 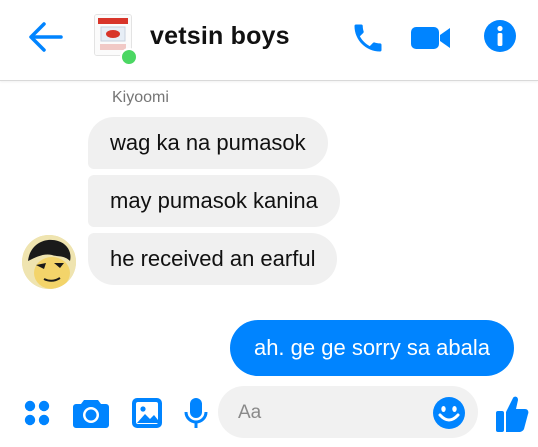 What do you see at coordinates (37, 413) in the screenshot?
I see `apps-icon` at bounding box center [37, 413].